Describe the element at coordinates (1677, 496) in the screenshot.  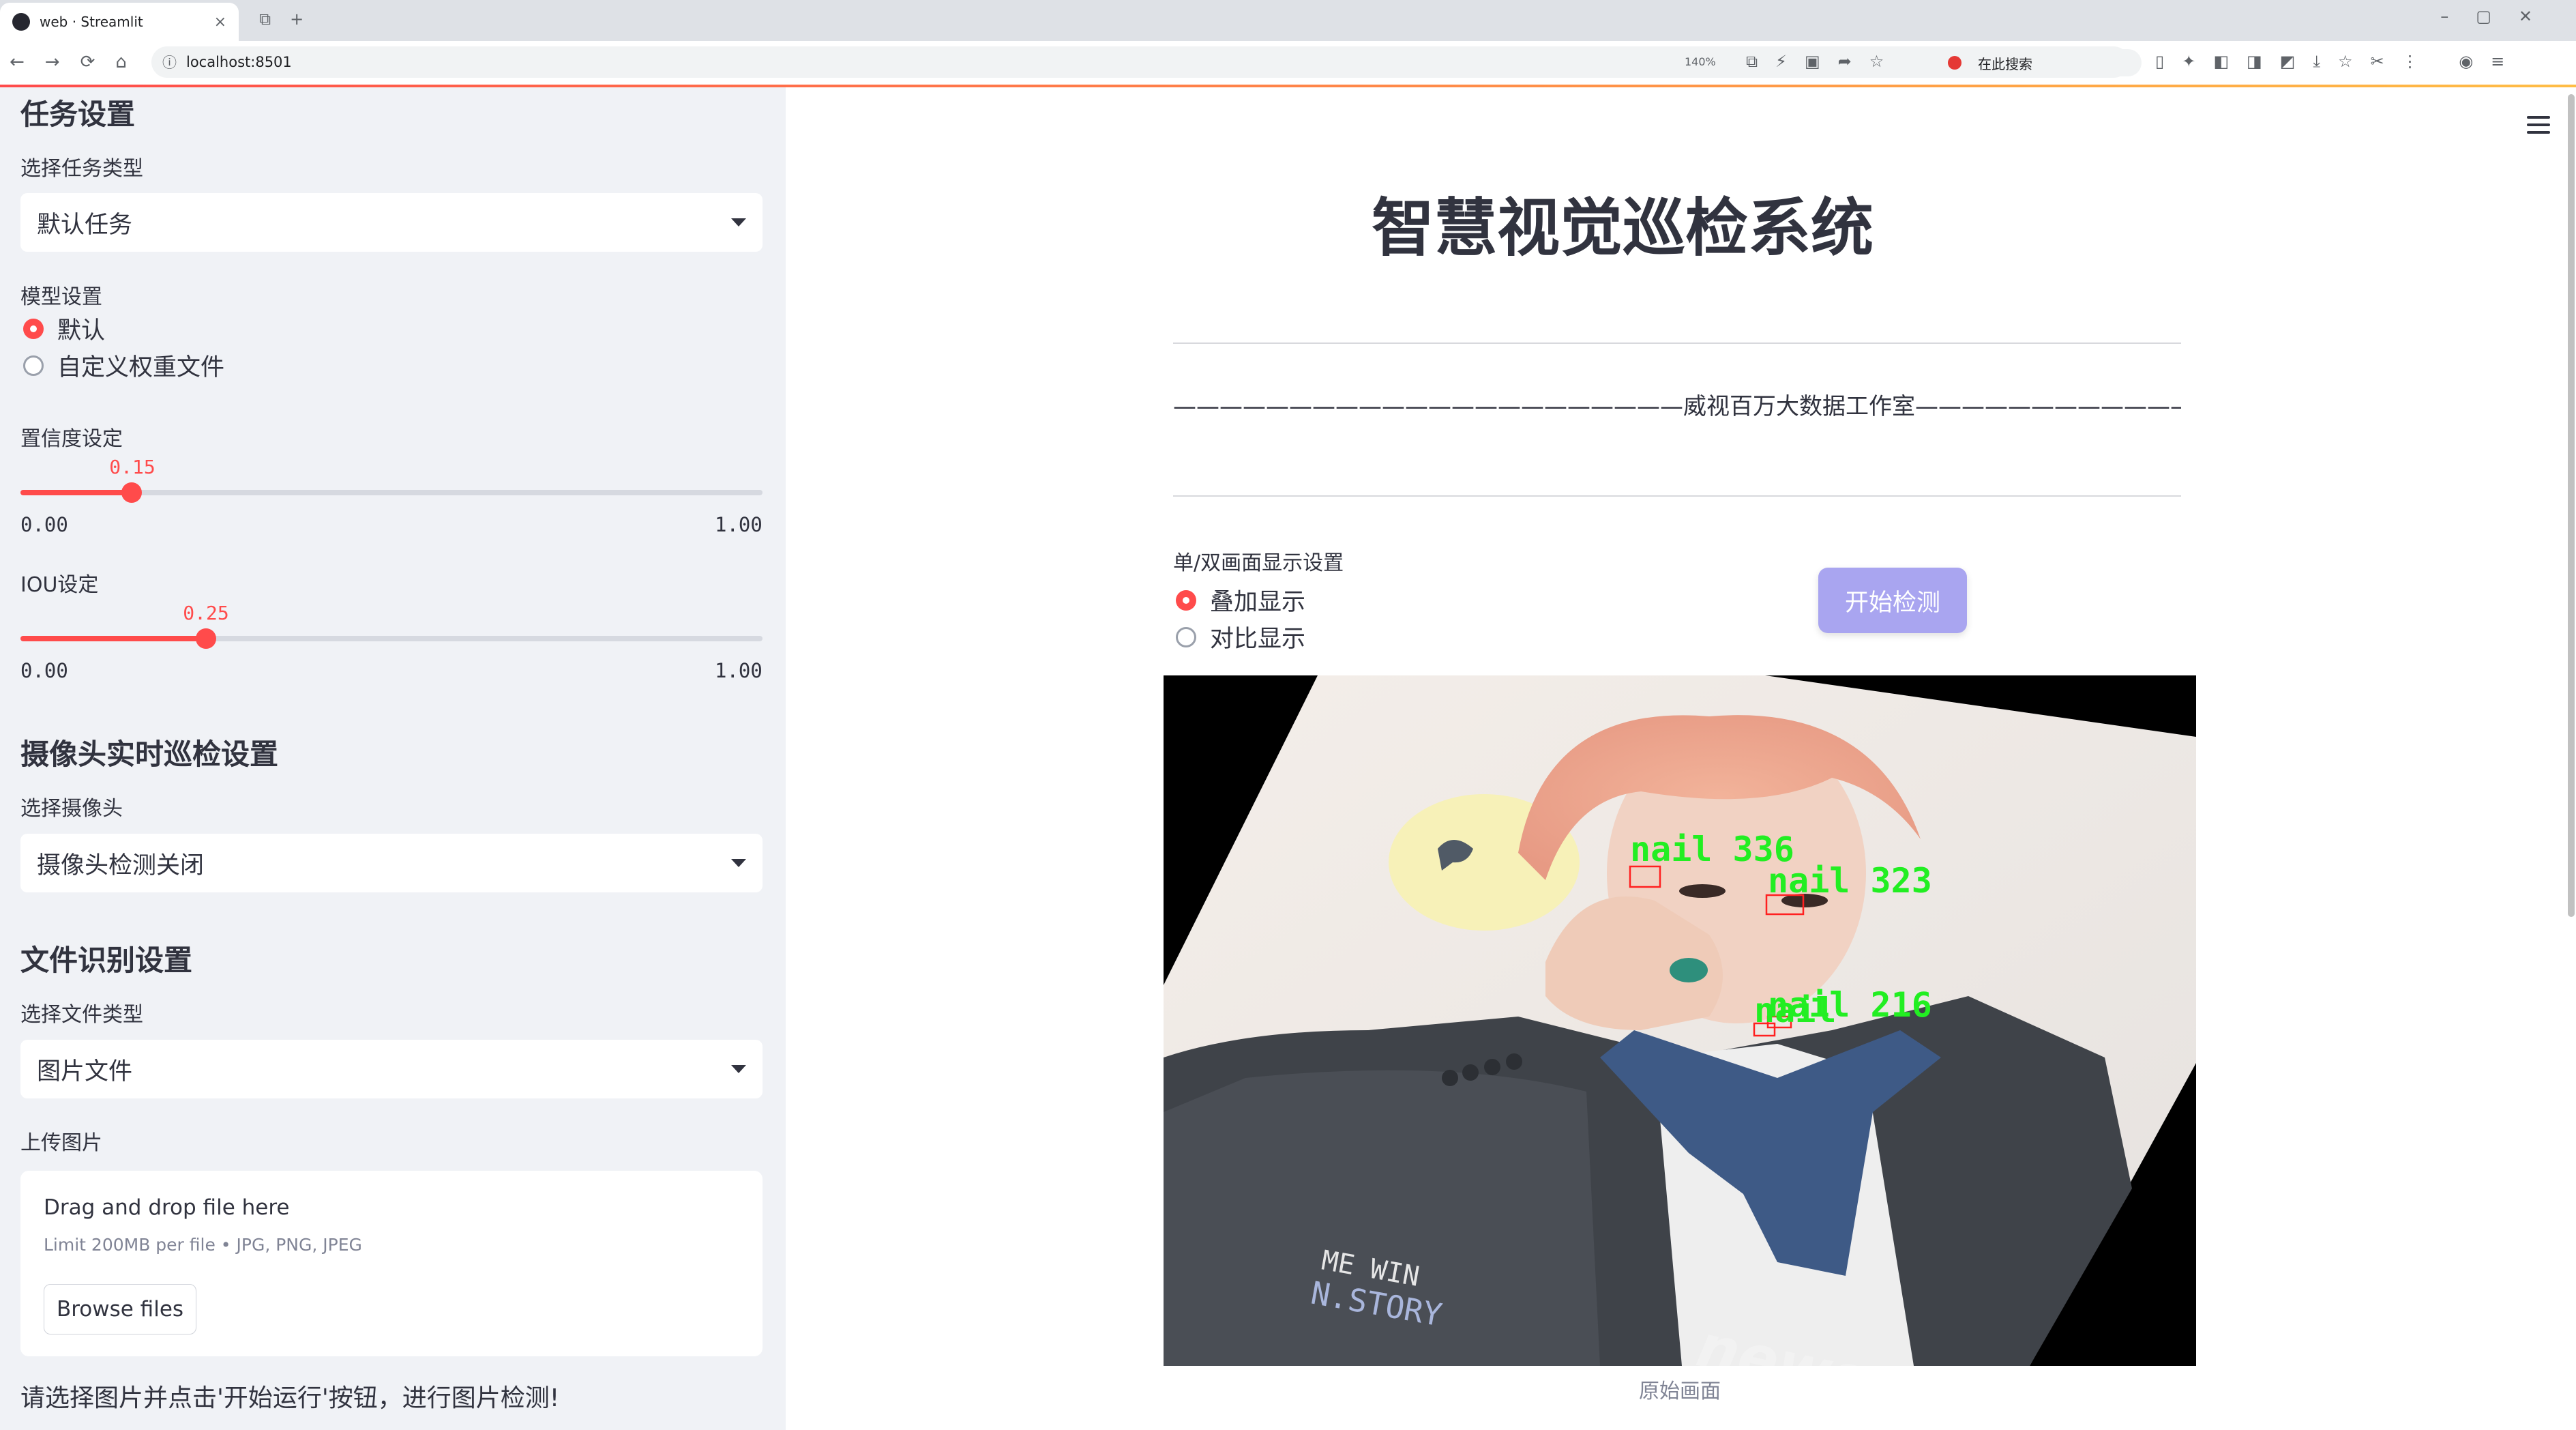
I see `divider-bottom` at that location.